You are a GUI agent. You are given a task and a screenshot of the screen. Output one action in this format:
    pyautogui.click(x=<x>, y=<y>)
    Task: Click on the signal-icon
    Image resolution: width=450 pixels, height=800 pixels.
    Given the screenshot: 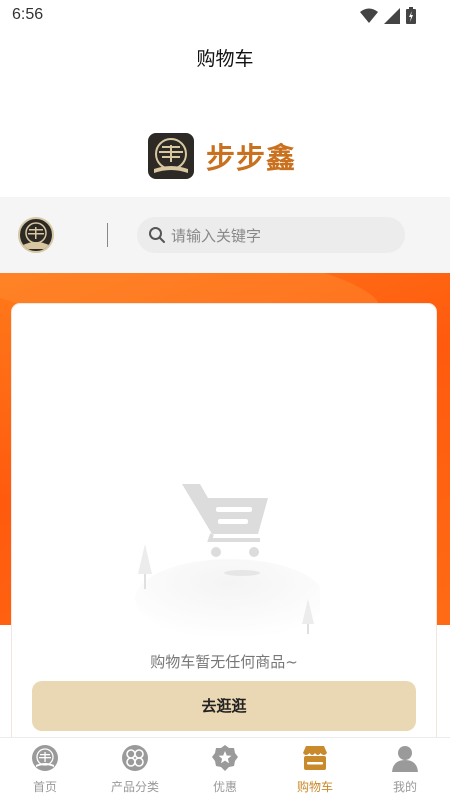 What is the action you would take?
    pyautogui.click(x=392, y=15)
    